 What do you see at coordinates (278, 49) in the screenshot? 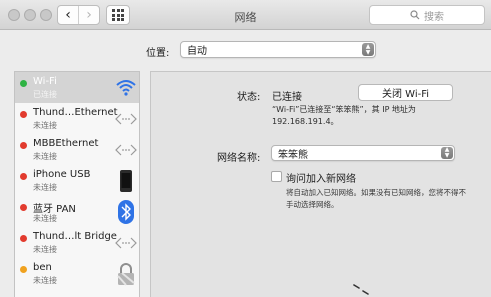
I see `location-popup: 自动 ▲ ▼` at bounding box center [278, 49].